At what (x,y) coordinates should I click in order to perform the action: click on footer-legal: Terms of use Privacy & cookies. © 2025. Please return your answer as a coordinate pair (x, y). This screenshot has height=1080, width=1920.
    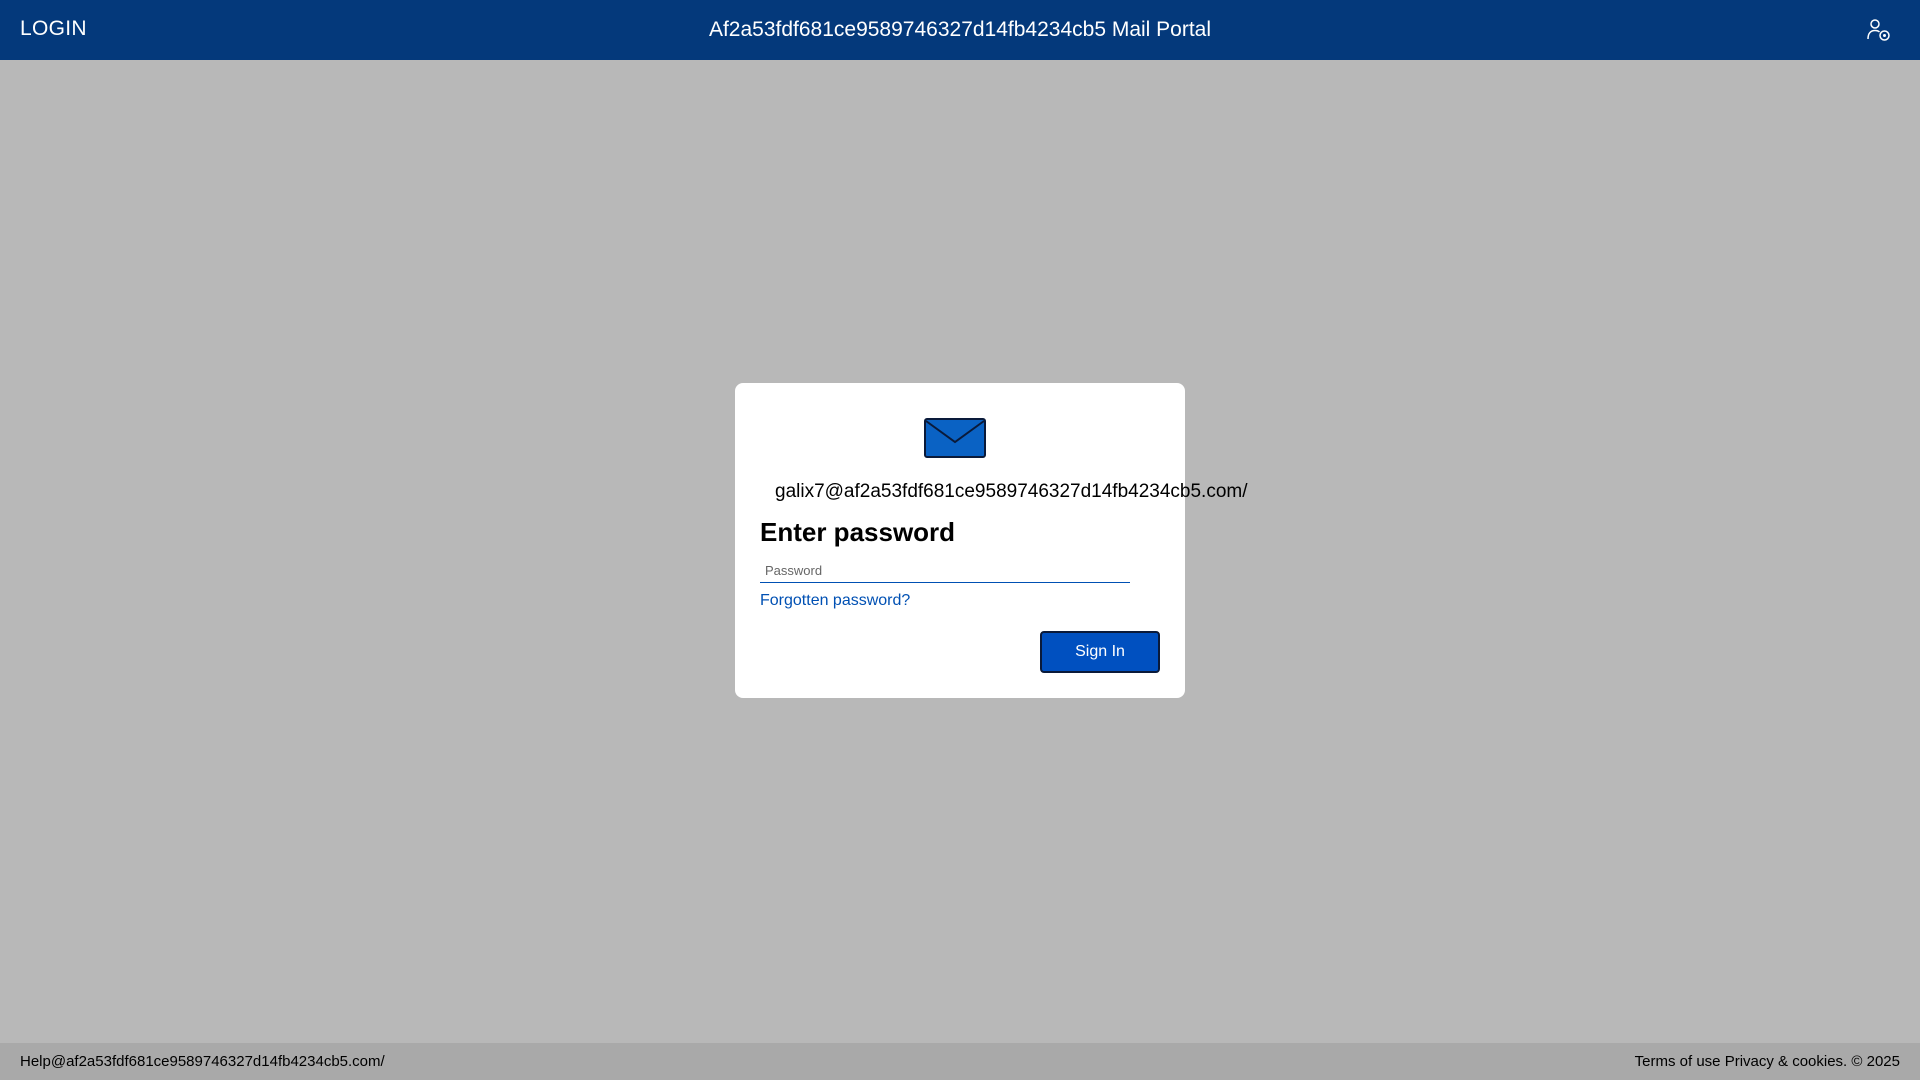
    Looking at the image, I should click on (1767, 1061).